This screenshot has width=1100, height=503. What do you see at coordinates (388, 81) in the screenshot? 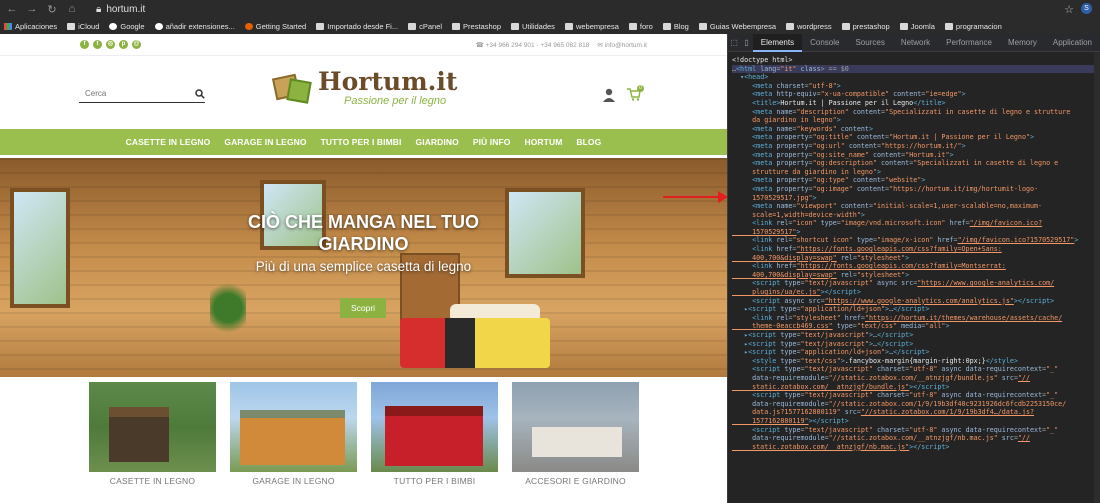
I see `logo-title: Hortum.it` at bounding box center [388, 81].